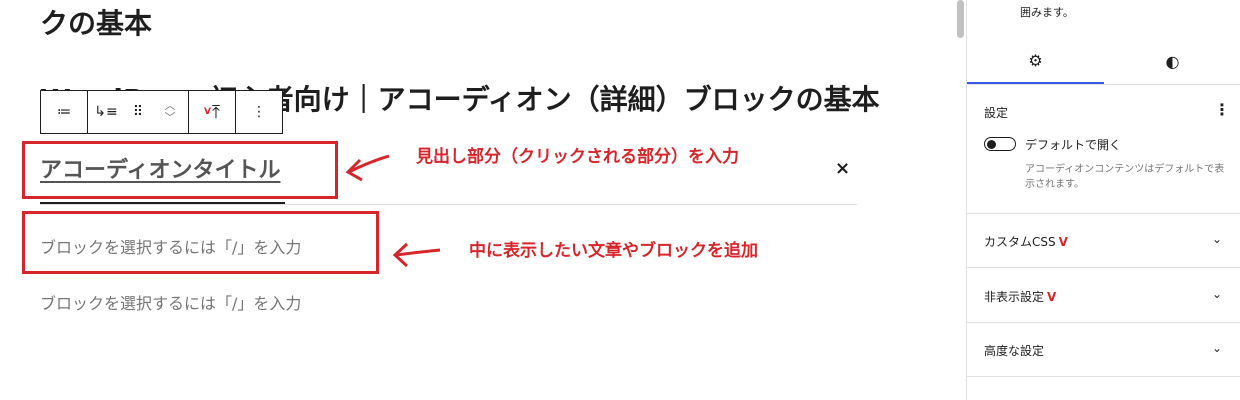 The height and width of the screenshot is (400, 1240). Describe the element at coordinates (180, 170) in the screenshot. I see `annotation-box-title` at that location.